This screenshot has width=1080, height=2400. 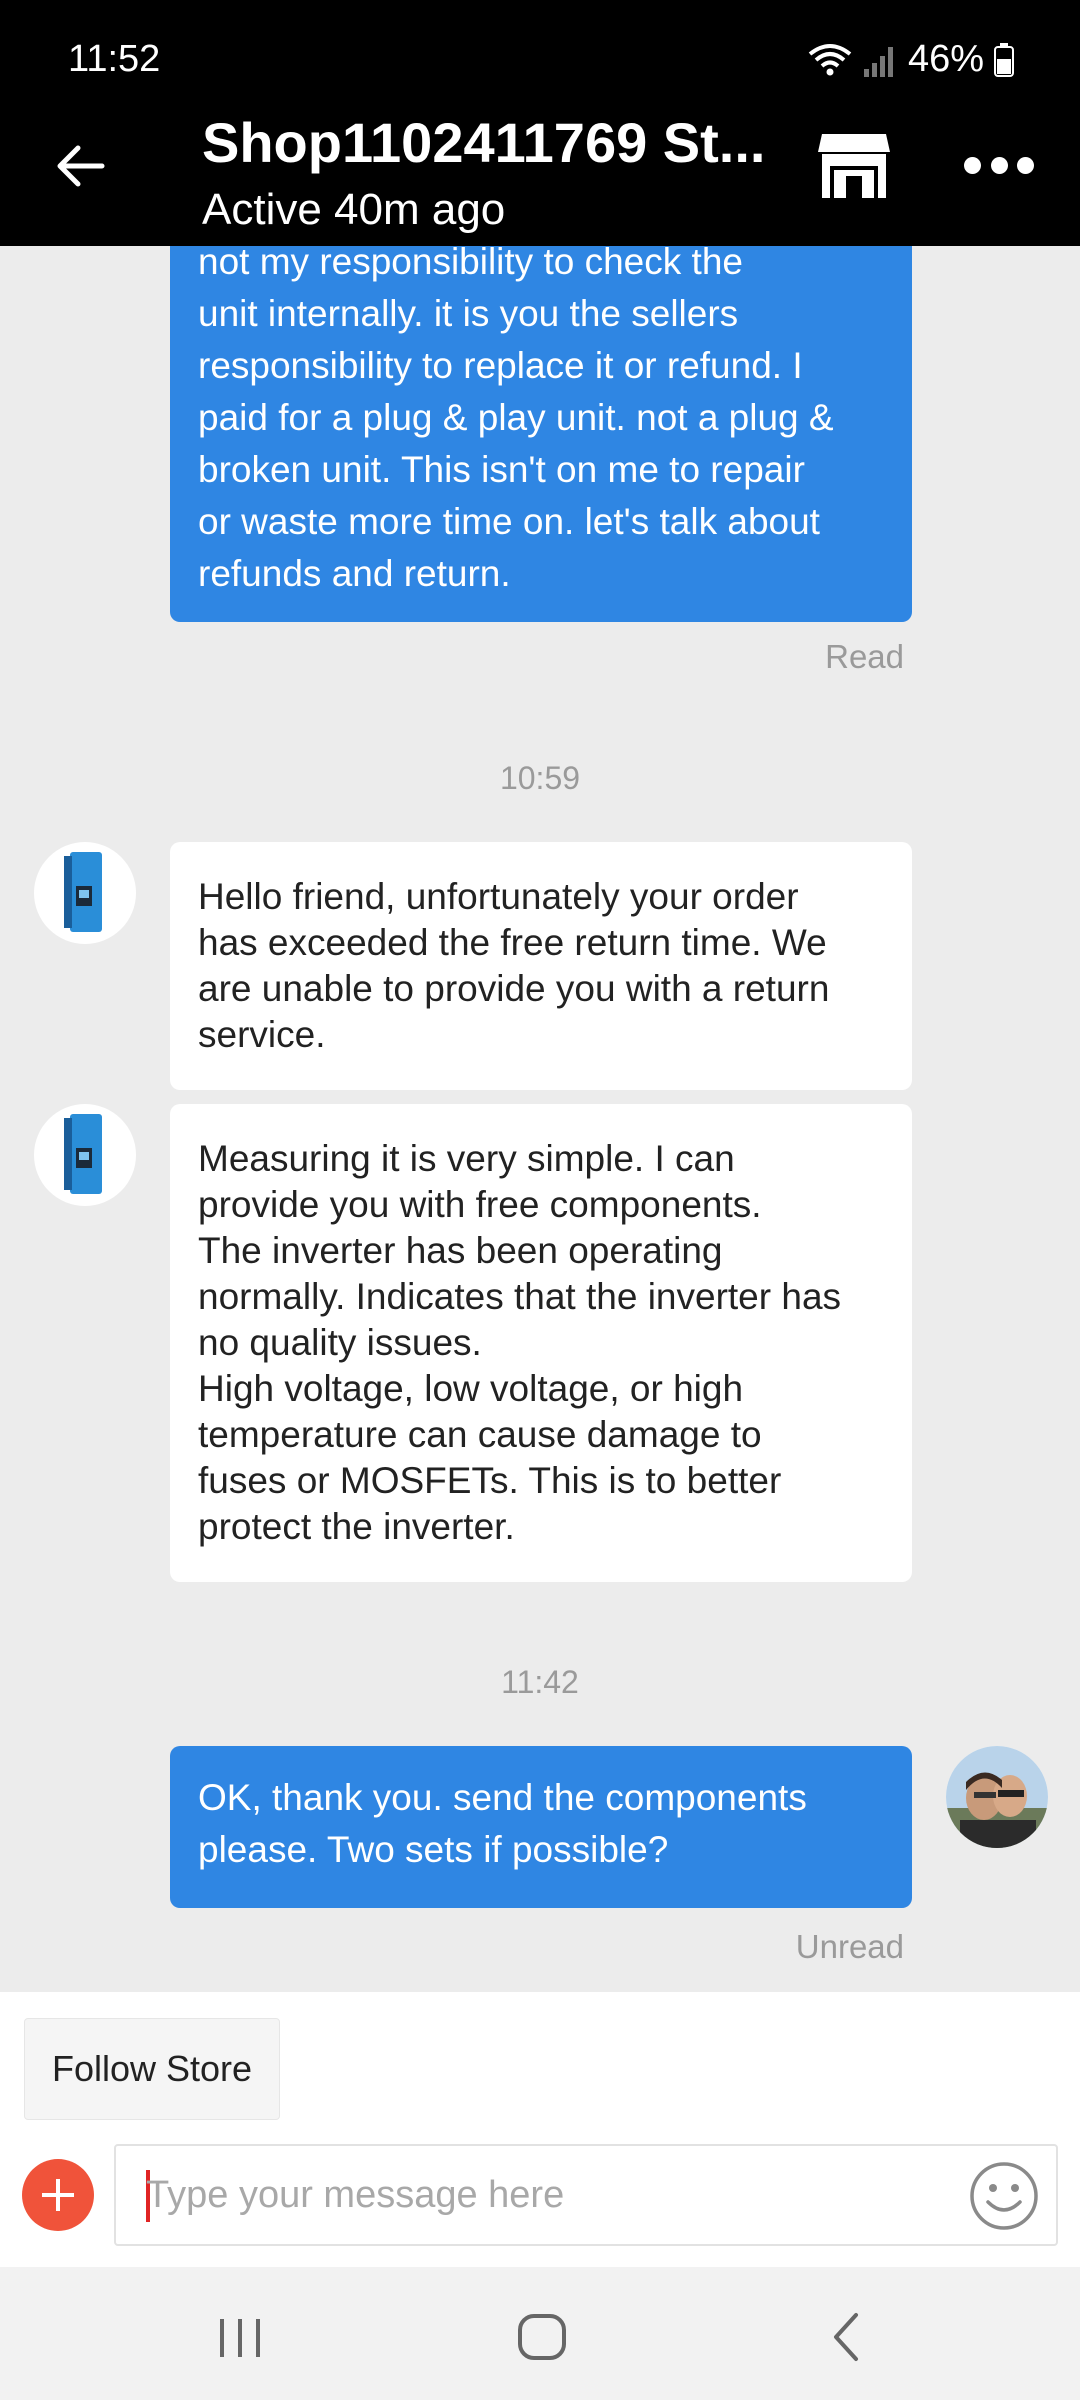 What do you see at coordinates (152, 2069) in the screenshot?
I see `follow-store-button: Follow Store` at bounding box center [152, 2069].